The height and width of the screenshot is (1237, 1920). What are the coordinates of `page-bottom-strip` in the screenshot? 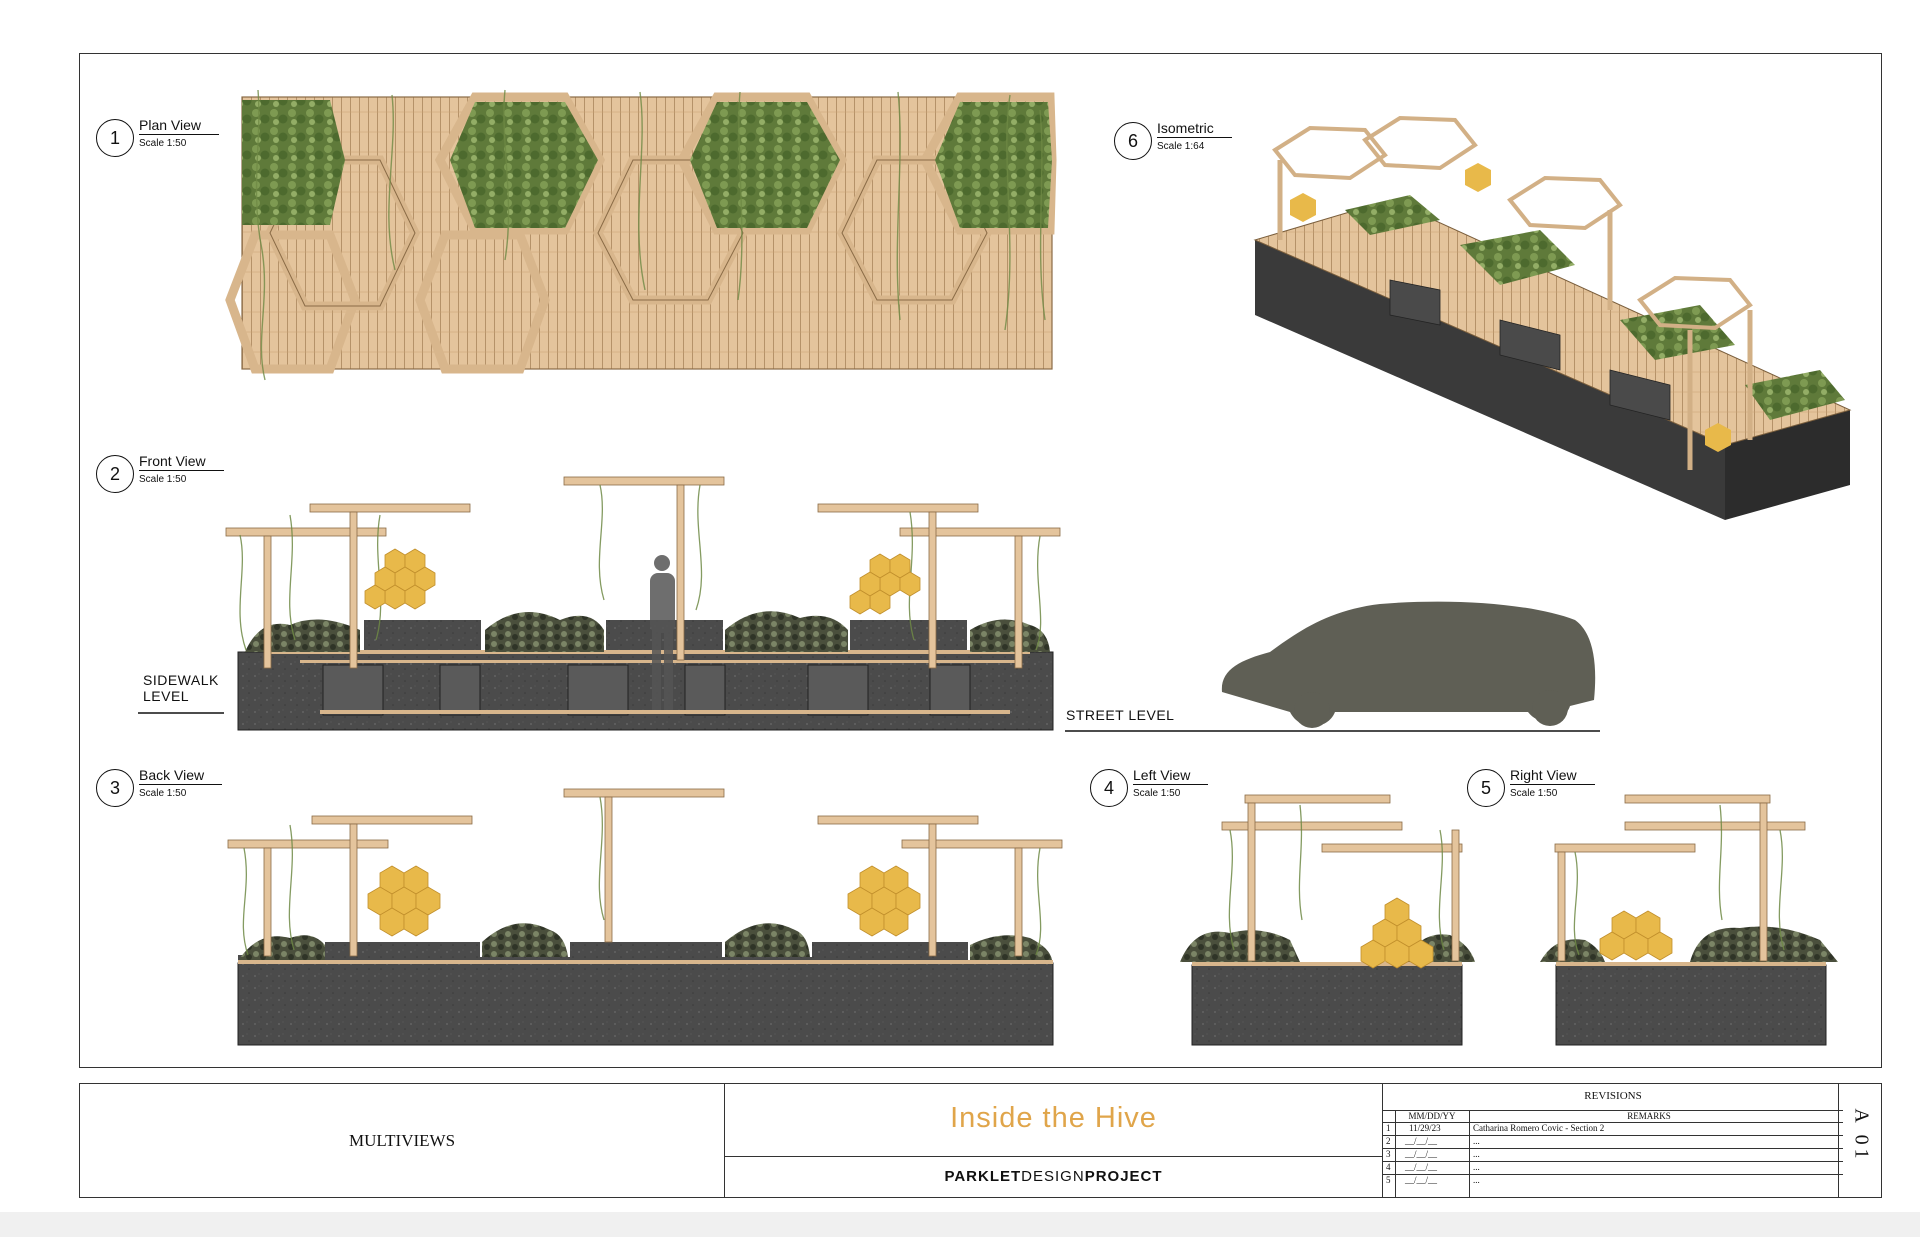 It's located at (960, 1224).